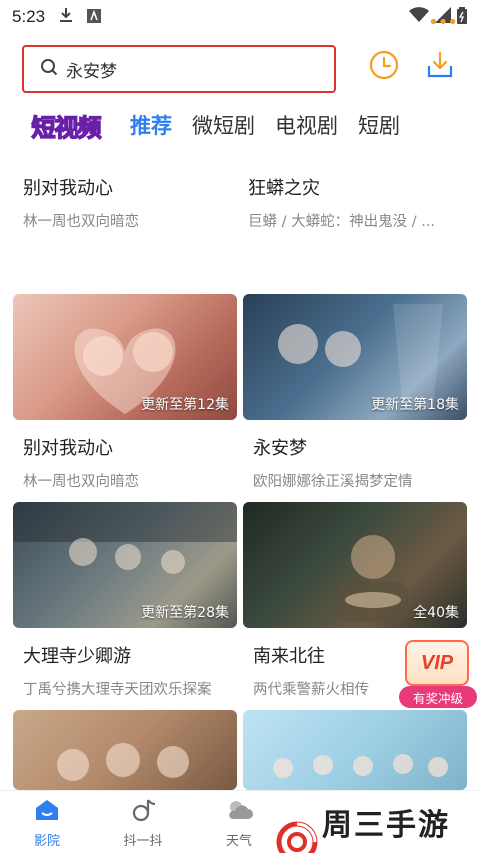  Describe the element at coordinates (143, 841) in the screenshot. I see `nav-label: 抖一抖` at that location.